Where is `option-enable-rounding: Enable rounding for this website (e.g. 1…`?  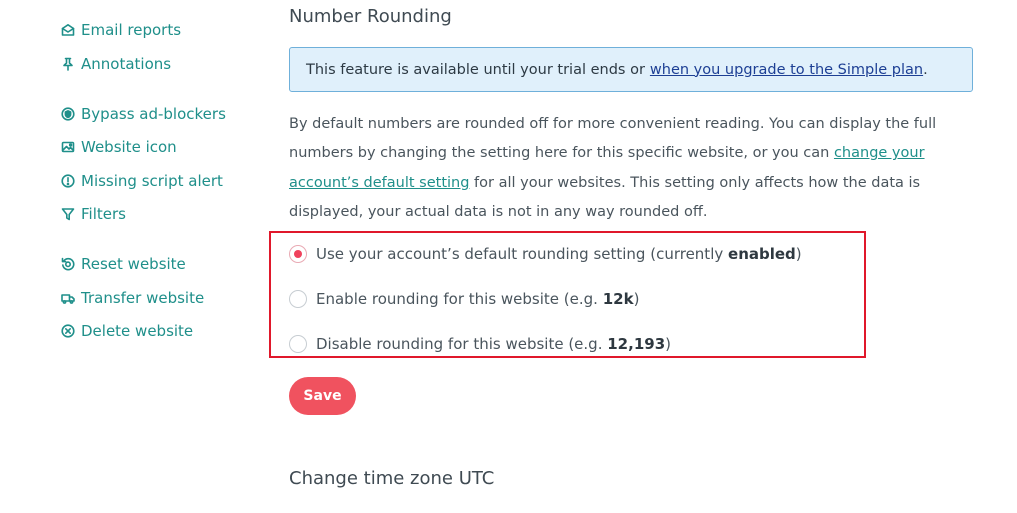 option-enable-rounding: Enable rounding for this website (e.g. 1… is located at coordinates (464, 299).